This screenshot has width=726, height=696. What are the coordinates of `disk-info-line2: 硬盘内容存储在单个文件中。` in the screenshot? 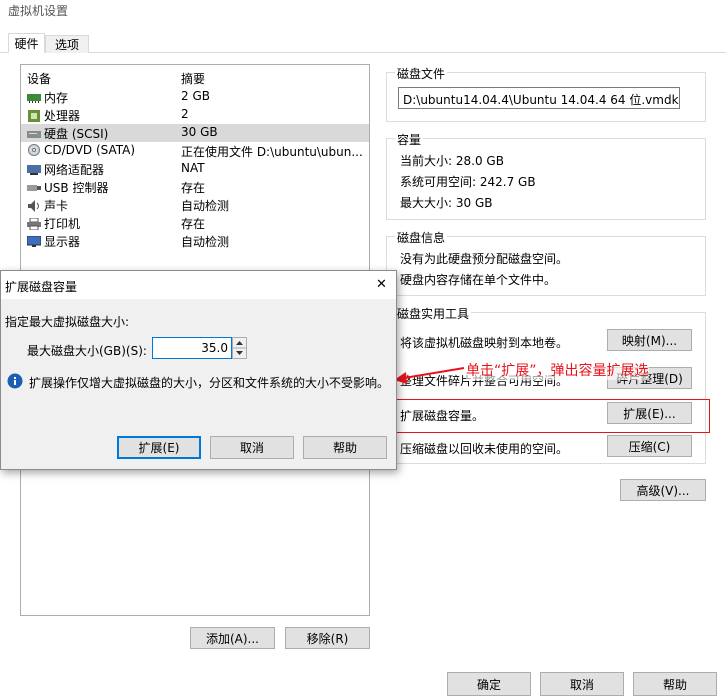 It's located at (478, 280).